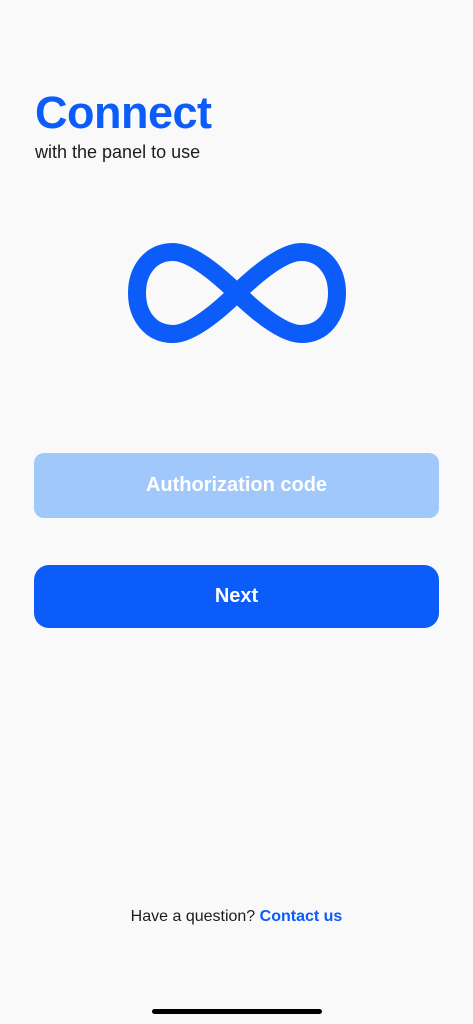 The height and width of the screenshot is (1024, 473). Describe the element at coordinates (237, 293) in the screenshot. I see `infinity-icon` at that location.